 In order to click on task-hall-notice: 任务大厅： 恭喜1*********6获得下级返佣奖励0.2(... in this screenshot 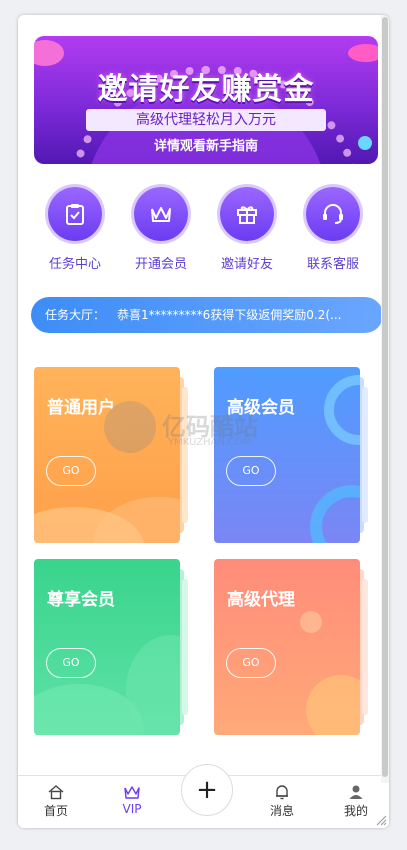, I will do `click(207, 315)`.